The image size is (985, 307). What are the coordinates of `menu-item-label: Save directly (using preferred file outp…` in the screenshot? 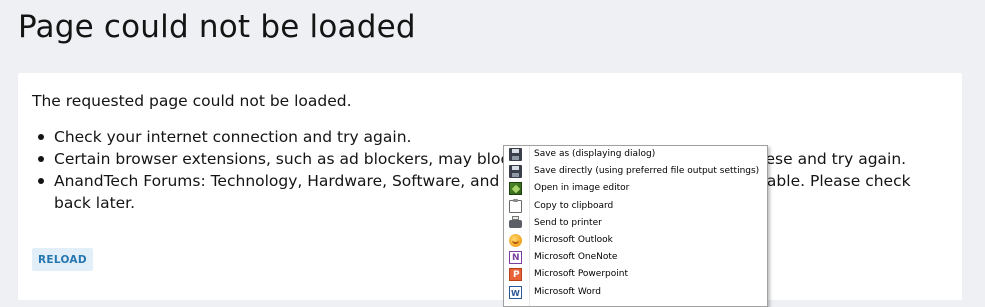 It's located at (647, 171).